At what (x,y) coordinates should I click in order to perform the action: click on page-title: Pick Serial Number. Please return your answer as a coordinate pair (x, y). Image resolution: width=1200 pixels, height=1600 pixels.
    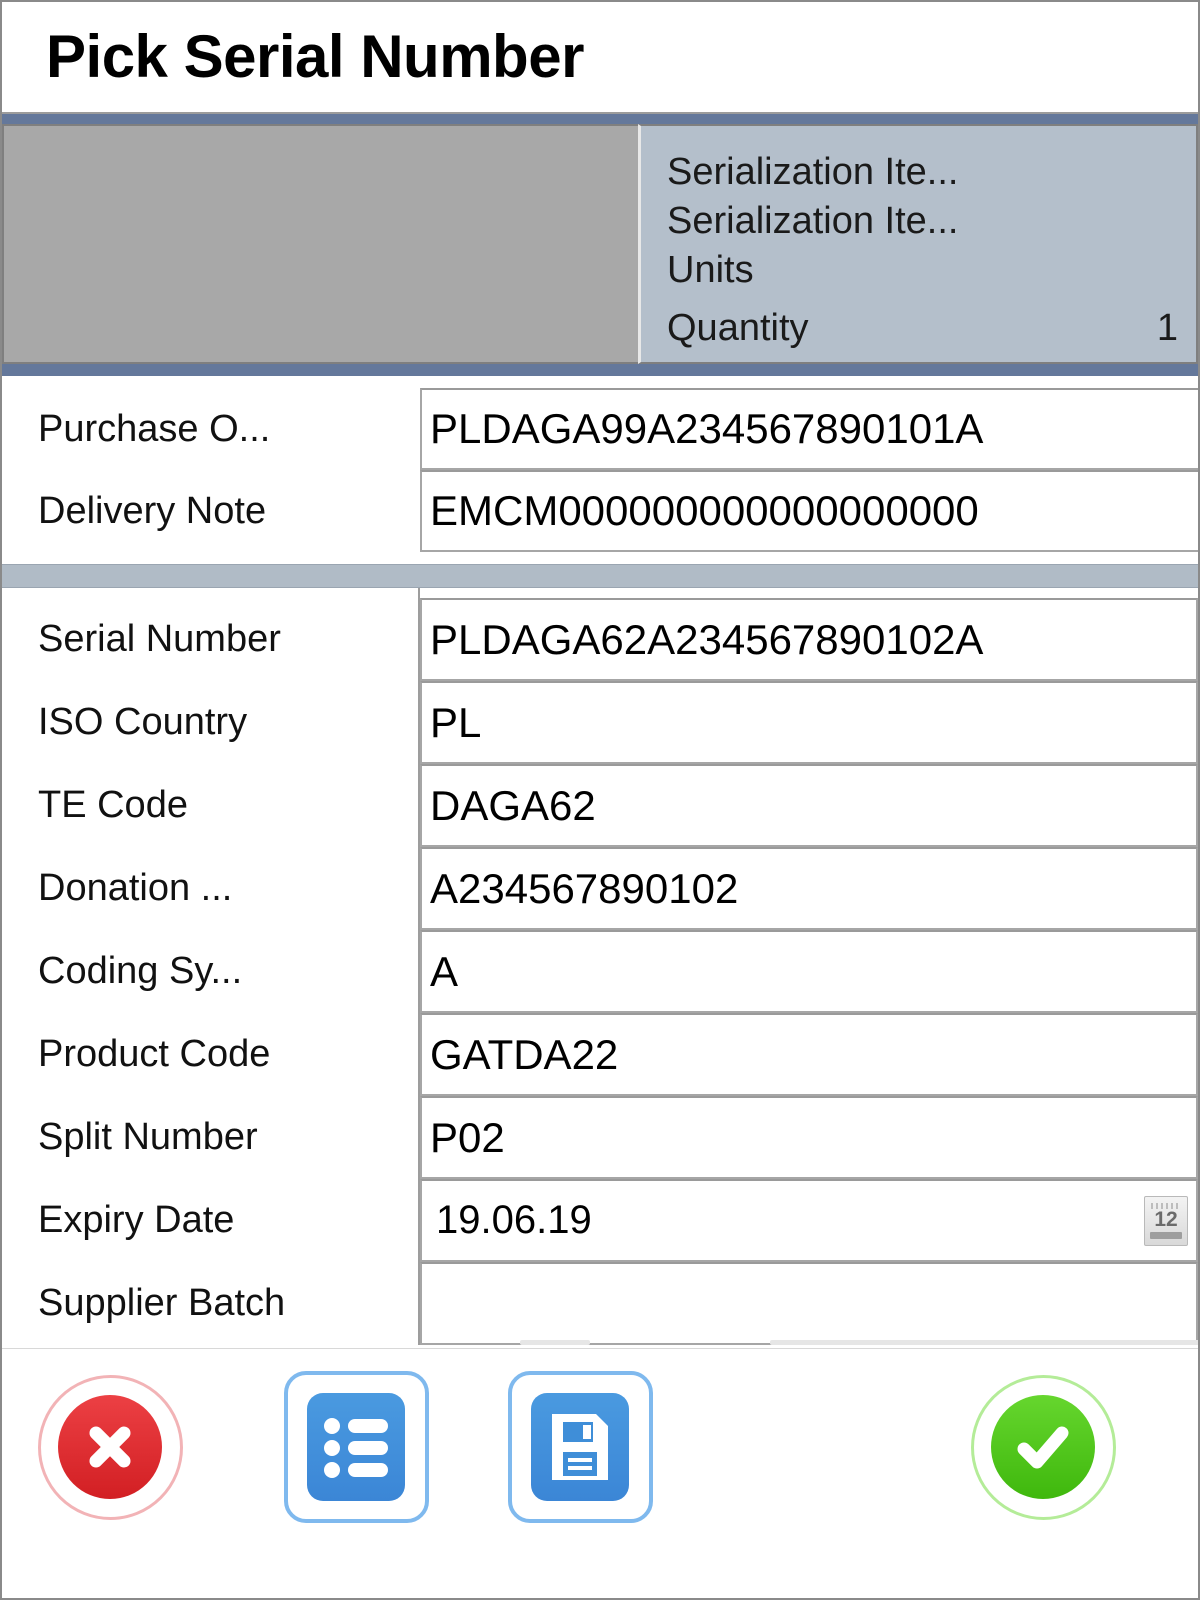
    Looking at the image, I should click on (315, 56).